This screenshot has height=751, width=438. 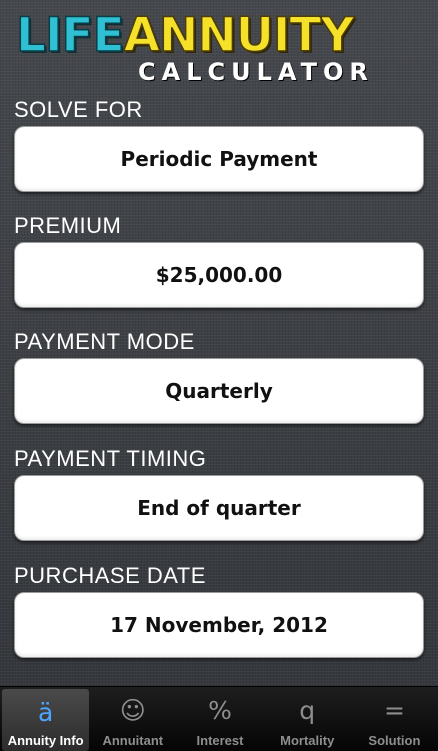 I want to click on logo-life-text: LIFE, so click(x=70, y=35).